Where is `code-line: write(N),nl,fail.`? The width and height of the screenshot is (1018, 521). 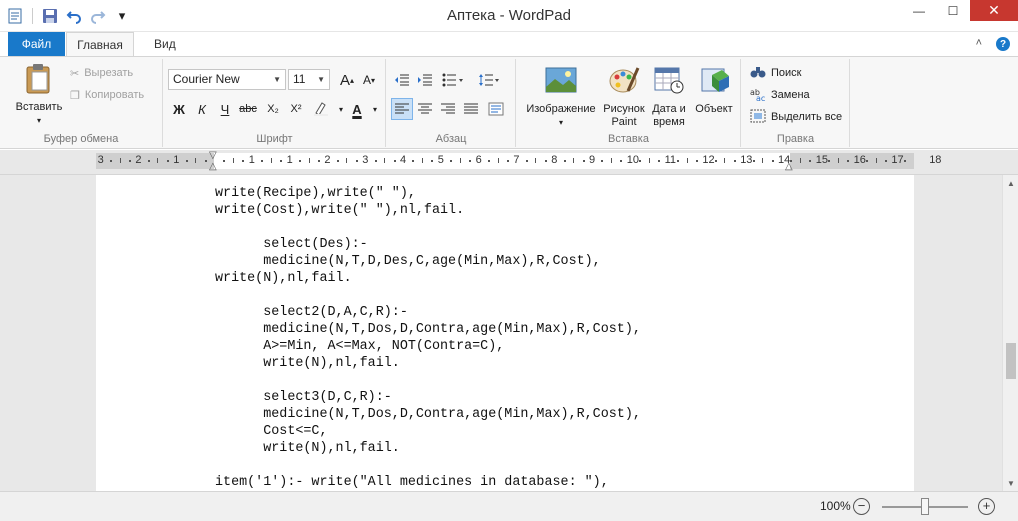
code-line: write(N),nl,fail. is located at coordinates (307, 448).